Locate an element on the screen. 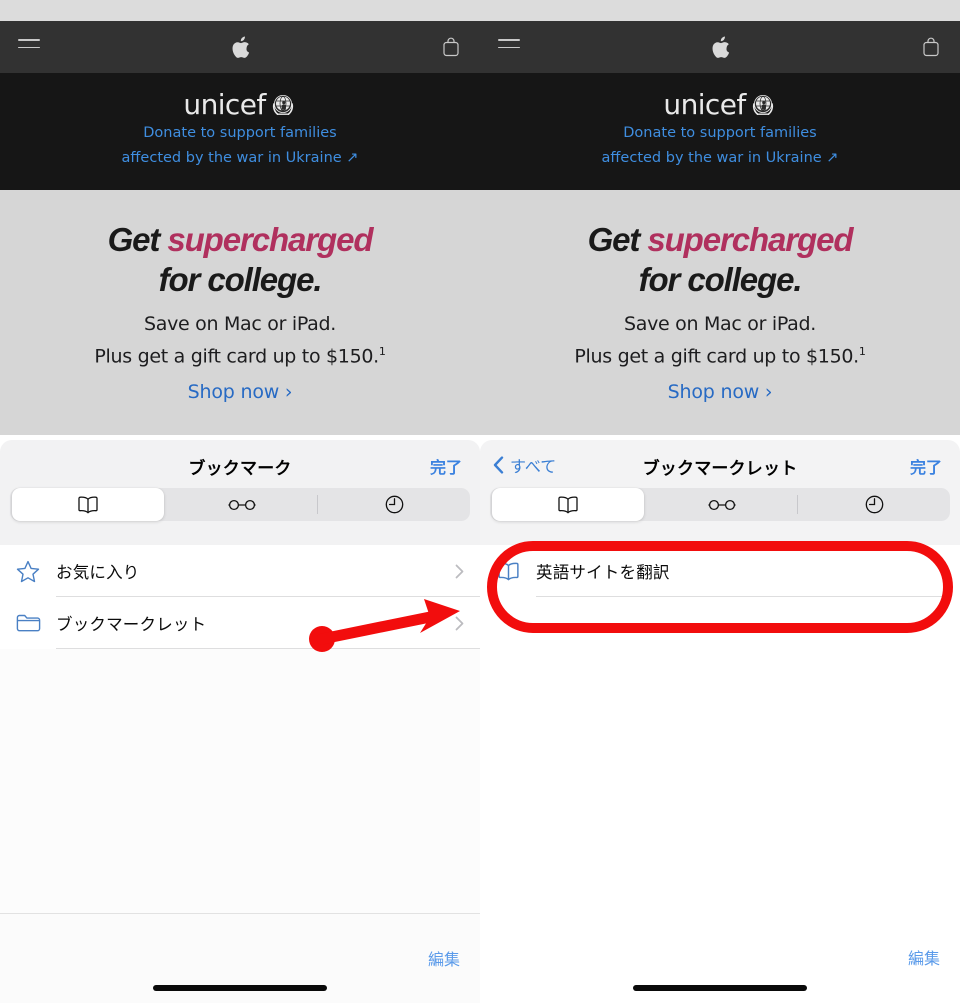 This screenshot has width=960, height=1003. tab-bookmarks-left is located at coordinates (88, 504).